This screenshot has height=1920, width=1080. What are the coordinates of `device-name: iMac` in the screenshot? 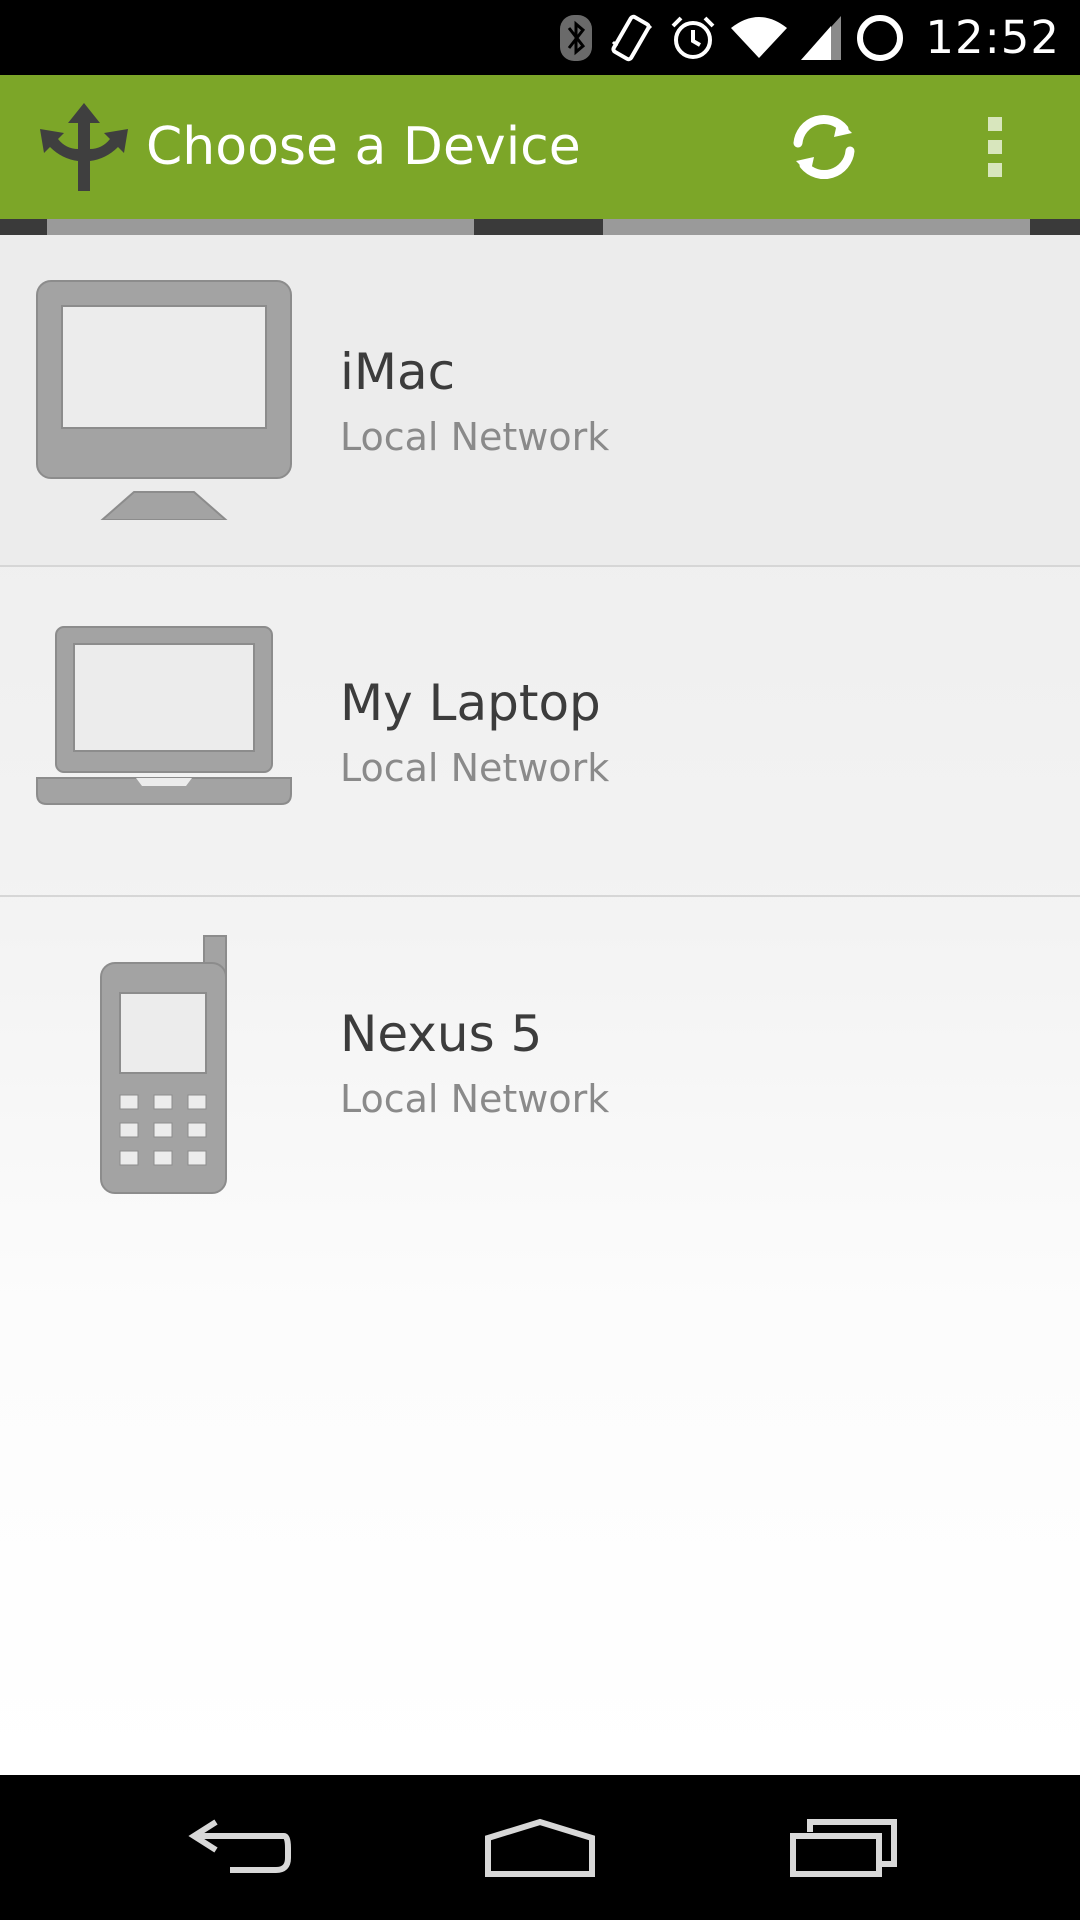 It's located at (398, 372).